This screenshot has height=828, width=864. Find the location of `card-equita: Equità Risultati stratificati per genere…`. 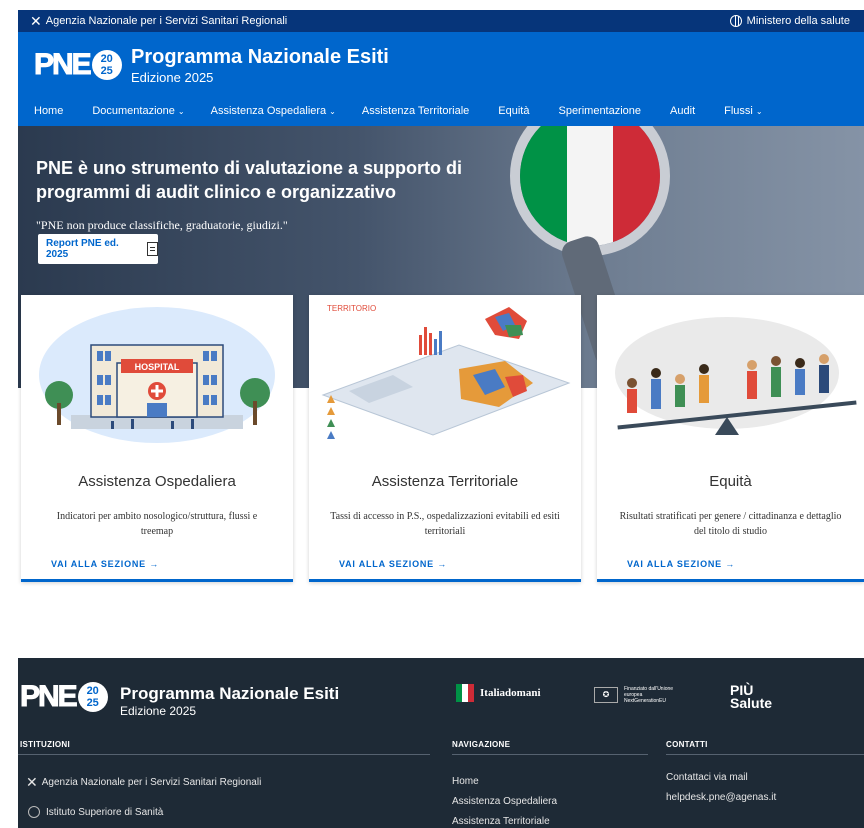

card-equita: Equità Risultati stratificati per genere… is located at coordinates (730, 438).